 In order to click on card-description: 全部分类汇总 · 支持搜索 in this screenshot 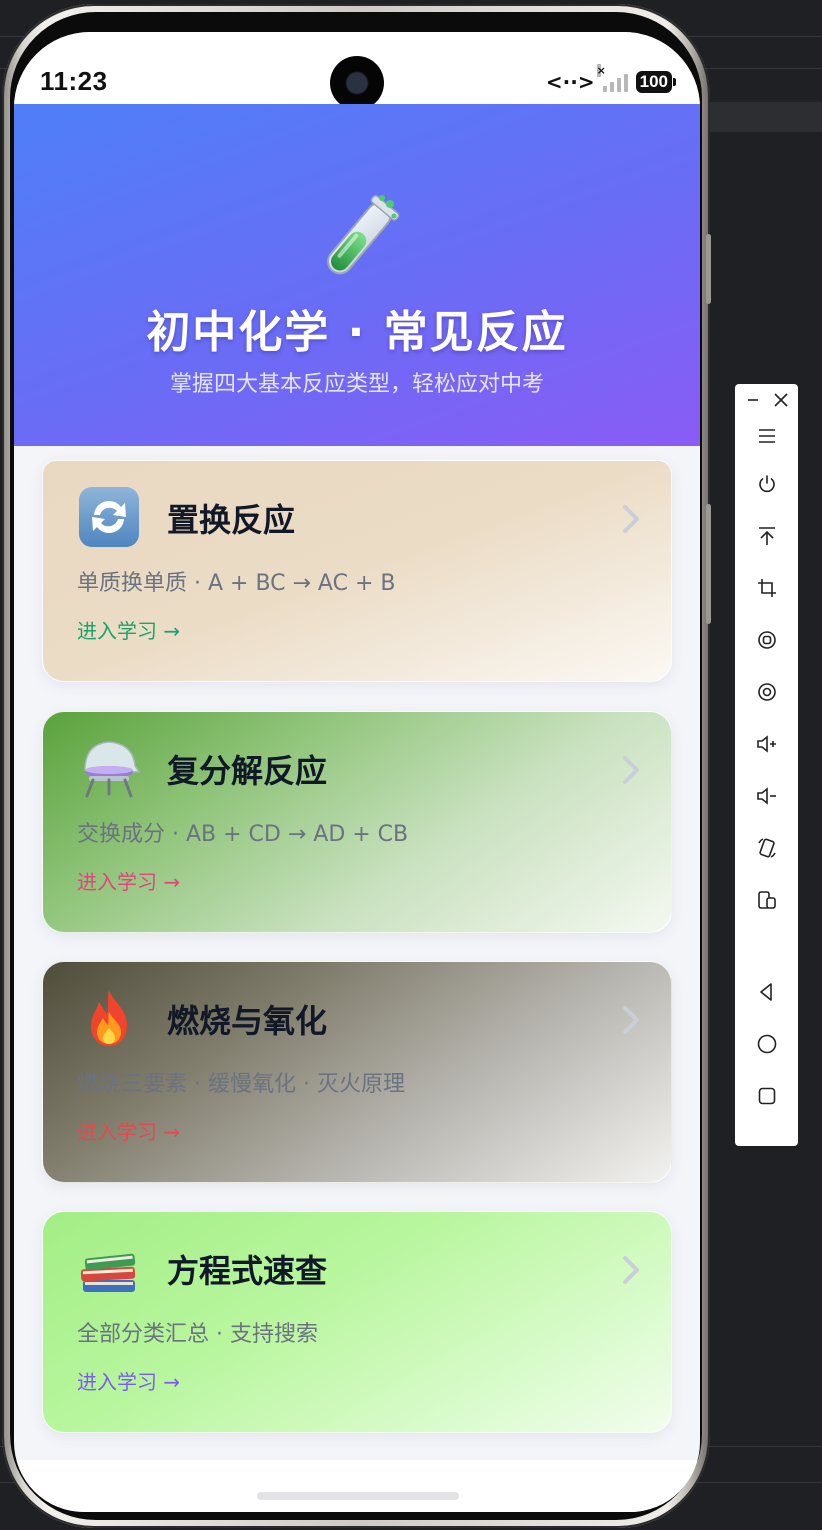, I will do `click(197, 1334)`.